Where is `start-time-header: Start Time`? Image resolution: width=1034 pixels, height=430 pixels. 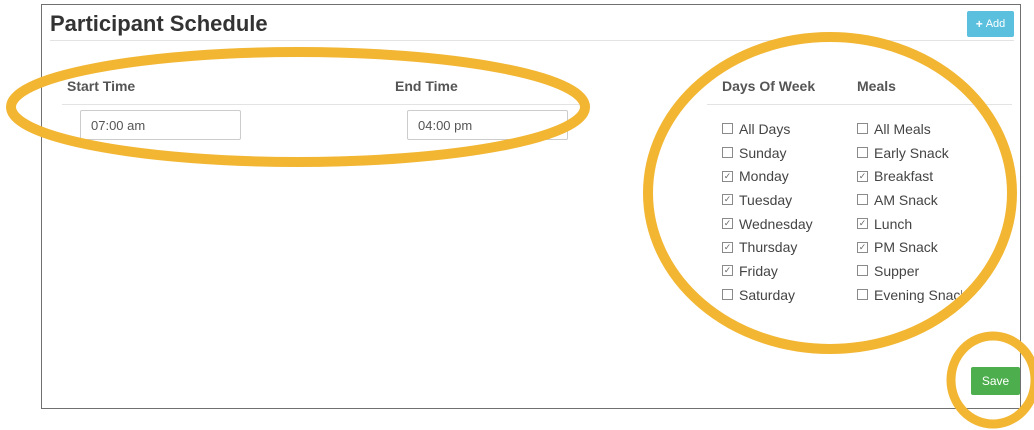 start-time-header: Start Time is located at coordinates (101, 86).